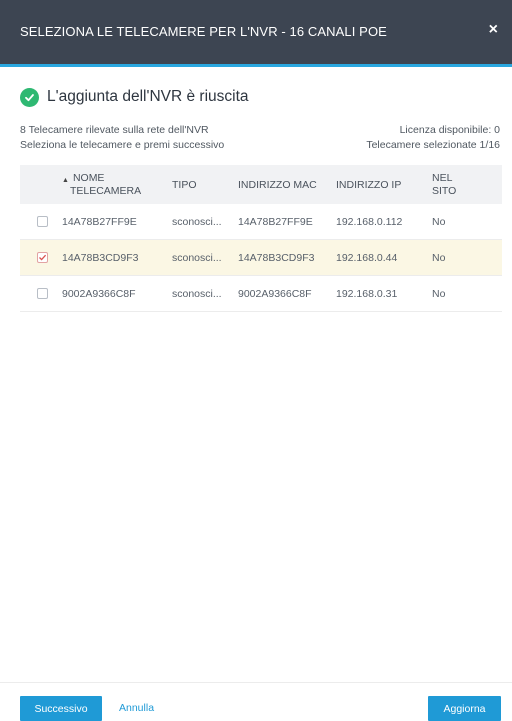 The width and height of the screenshot is (512, 721). I want to click on check-circle-icon, so click(29, 97).